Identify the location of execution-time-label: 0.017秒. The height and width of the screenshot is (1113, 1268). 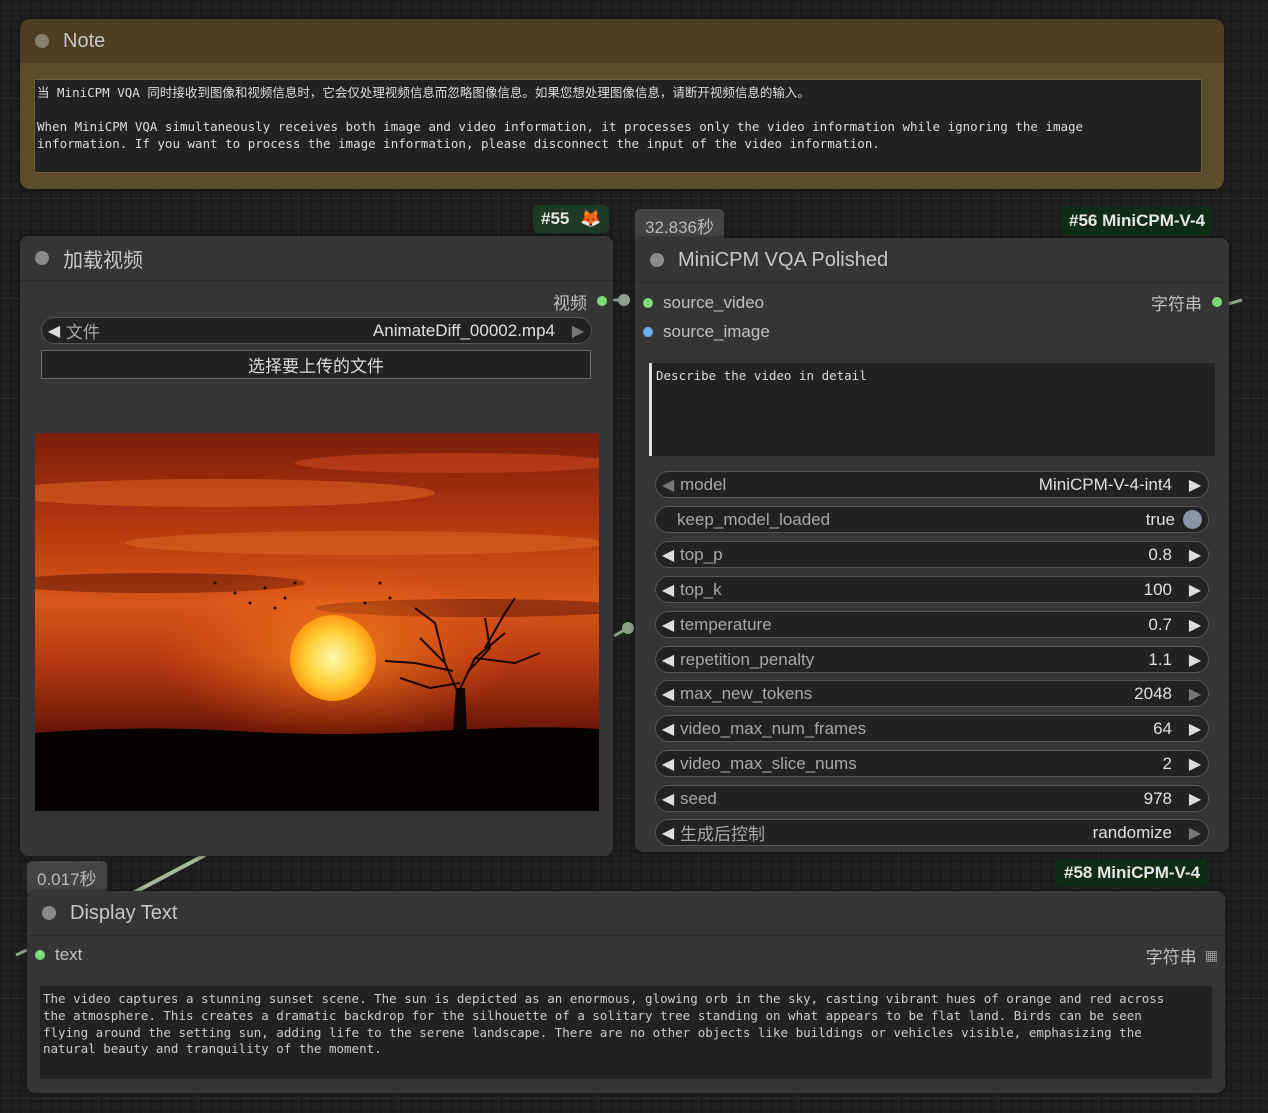
(67, 877).